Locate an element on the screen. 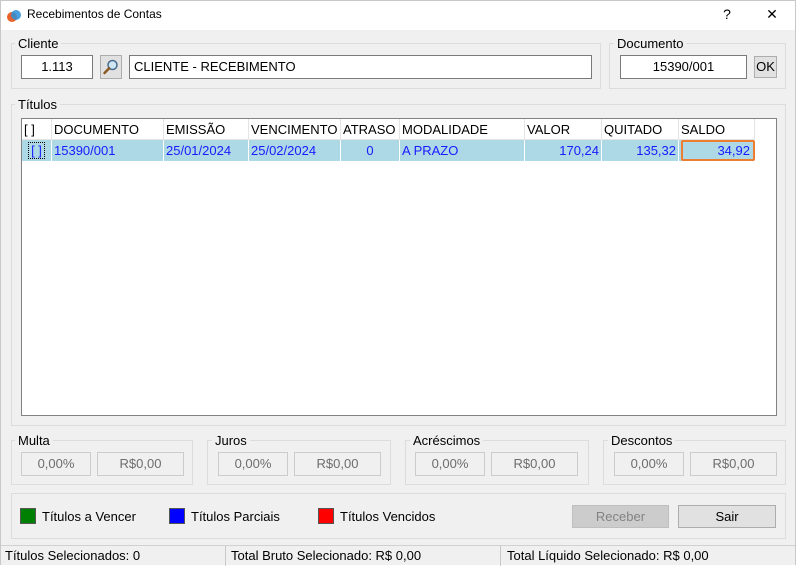 This screenshot has width=796, height=566. row-checkbox: [ ] is located at coordinates (37, 150).